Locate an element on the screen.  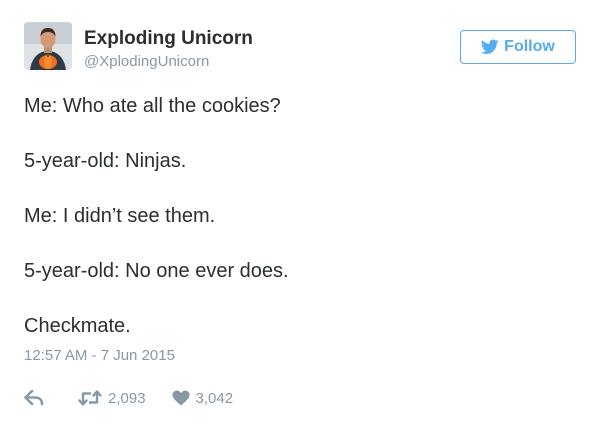
avatar-image is located at coordinates (48, 46).